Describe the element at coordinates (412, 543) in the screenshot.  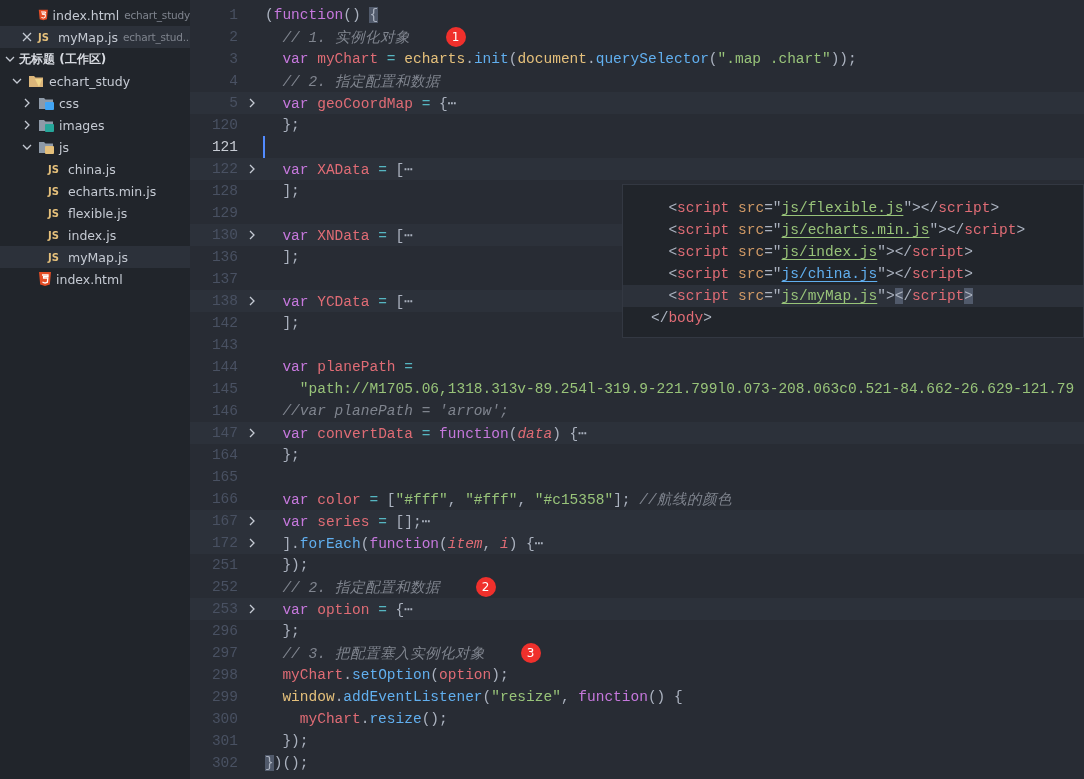
I see `code-line: ].forEach(function(item, i) {⋯` at that location.